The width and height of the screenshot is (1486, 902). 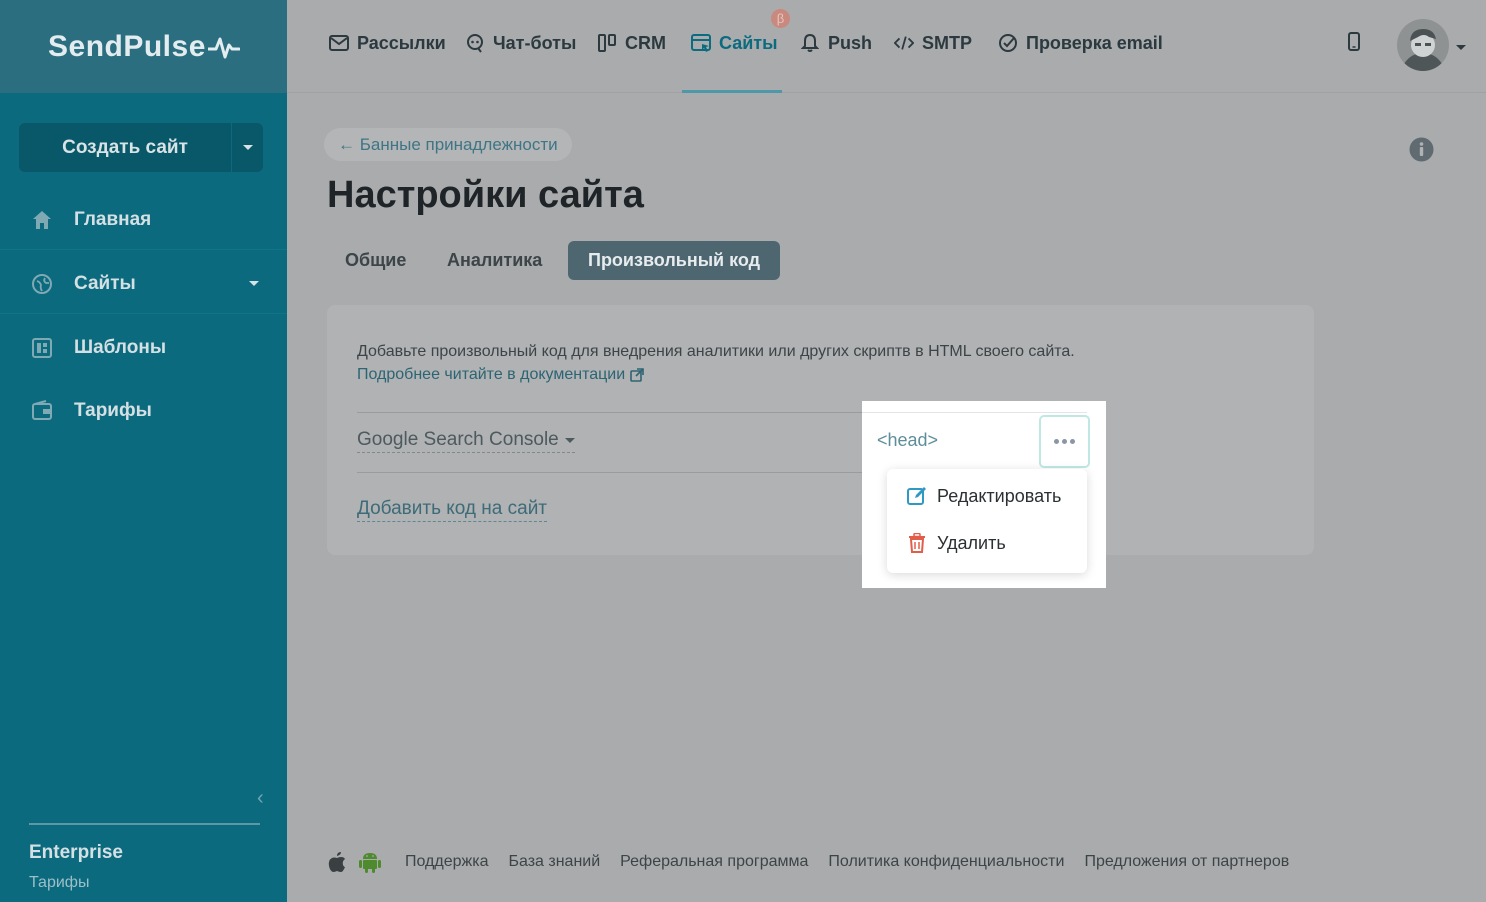 I want to click on nav-push: Push, so click(x=836, y=43).